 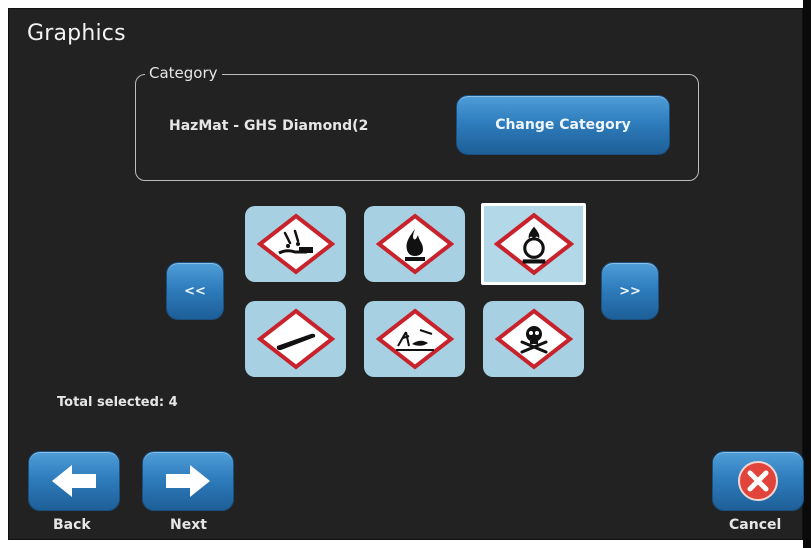 I want to click on graphic-tile-environment, so click(x=414, y=339).